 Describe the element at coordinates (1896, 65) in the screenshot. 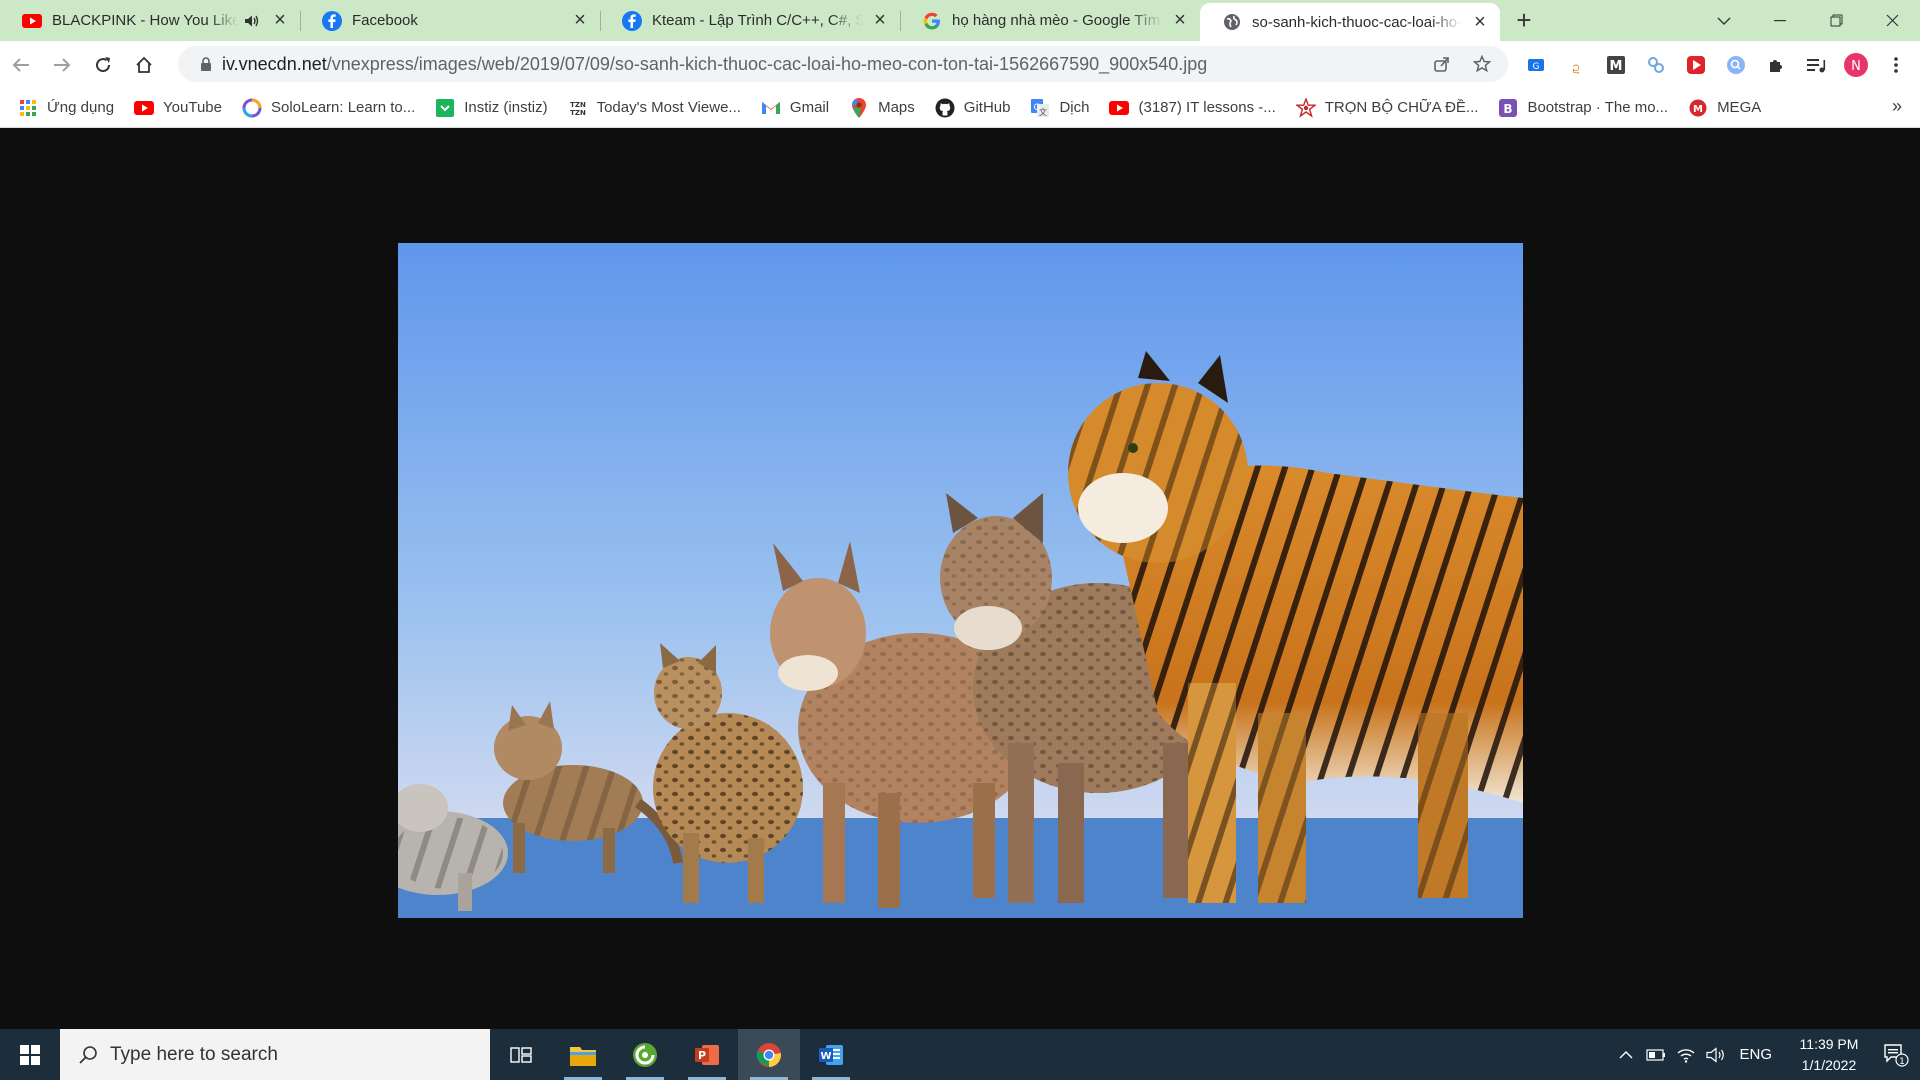

I see `kebab-menu-icon` at that location.